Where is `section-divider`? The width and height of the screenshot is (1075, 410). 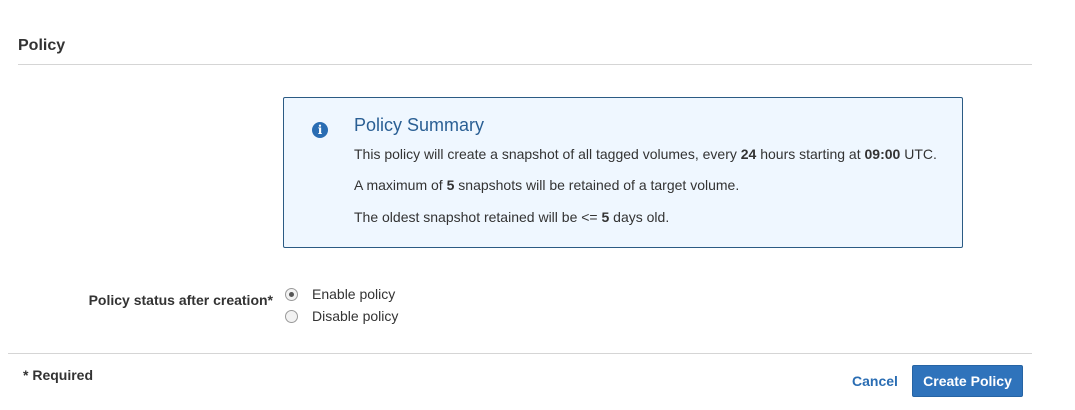 section-divider is located at coordinates (525, 64).